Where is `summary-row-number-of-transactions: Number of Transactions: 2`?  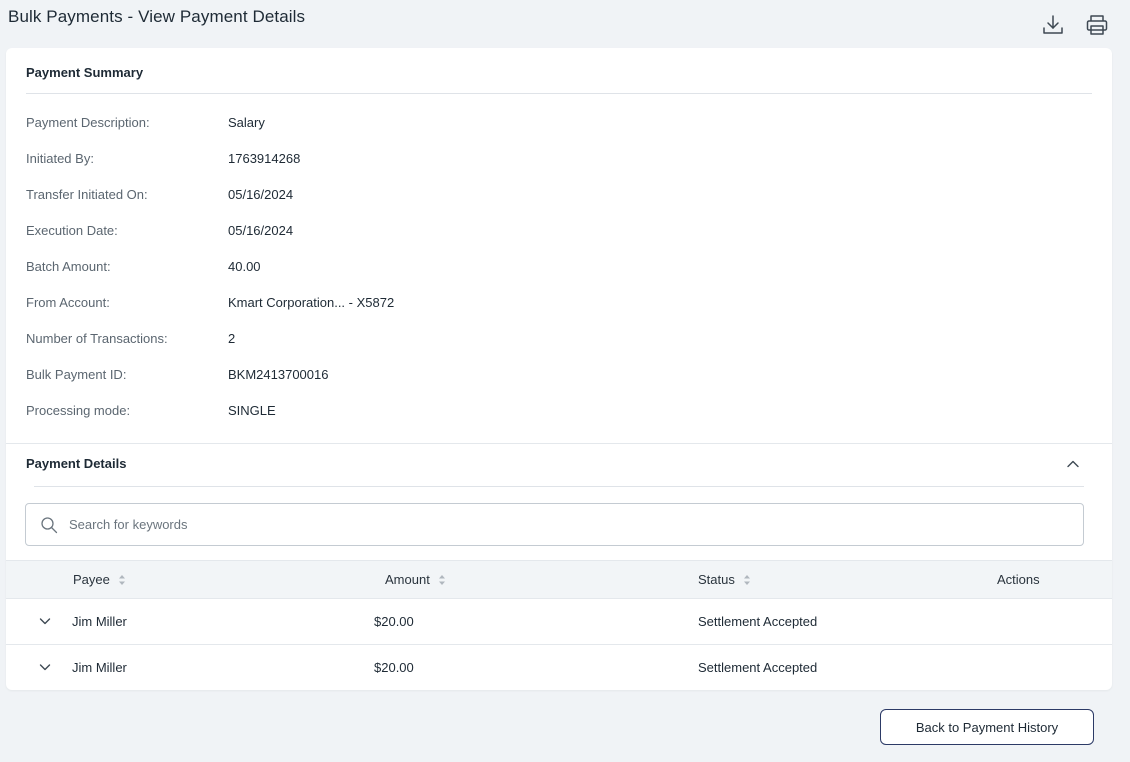 summary-row-number-of-transactions: Number of Transactions: 2 is located at coordinates (210, 338).